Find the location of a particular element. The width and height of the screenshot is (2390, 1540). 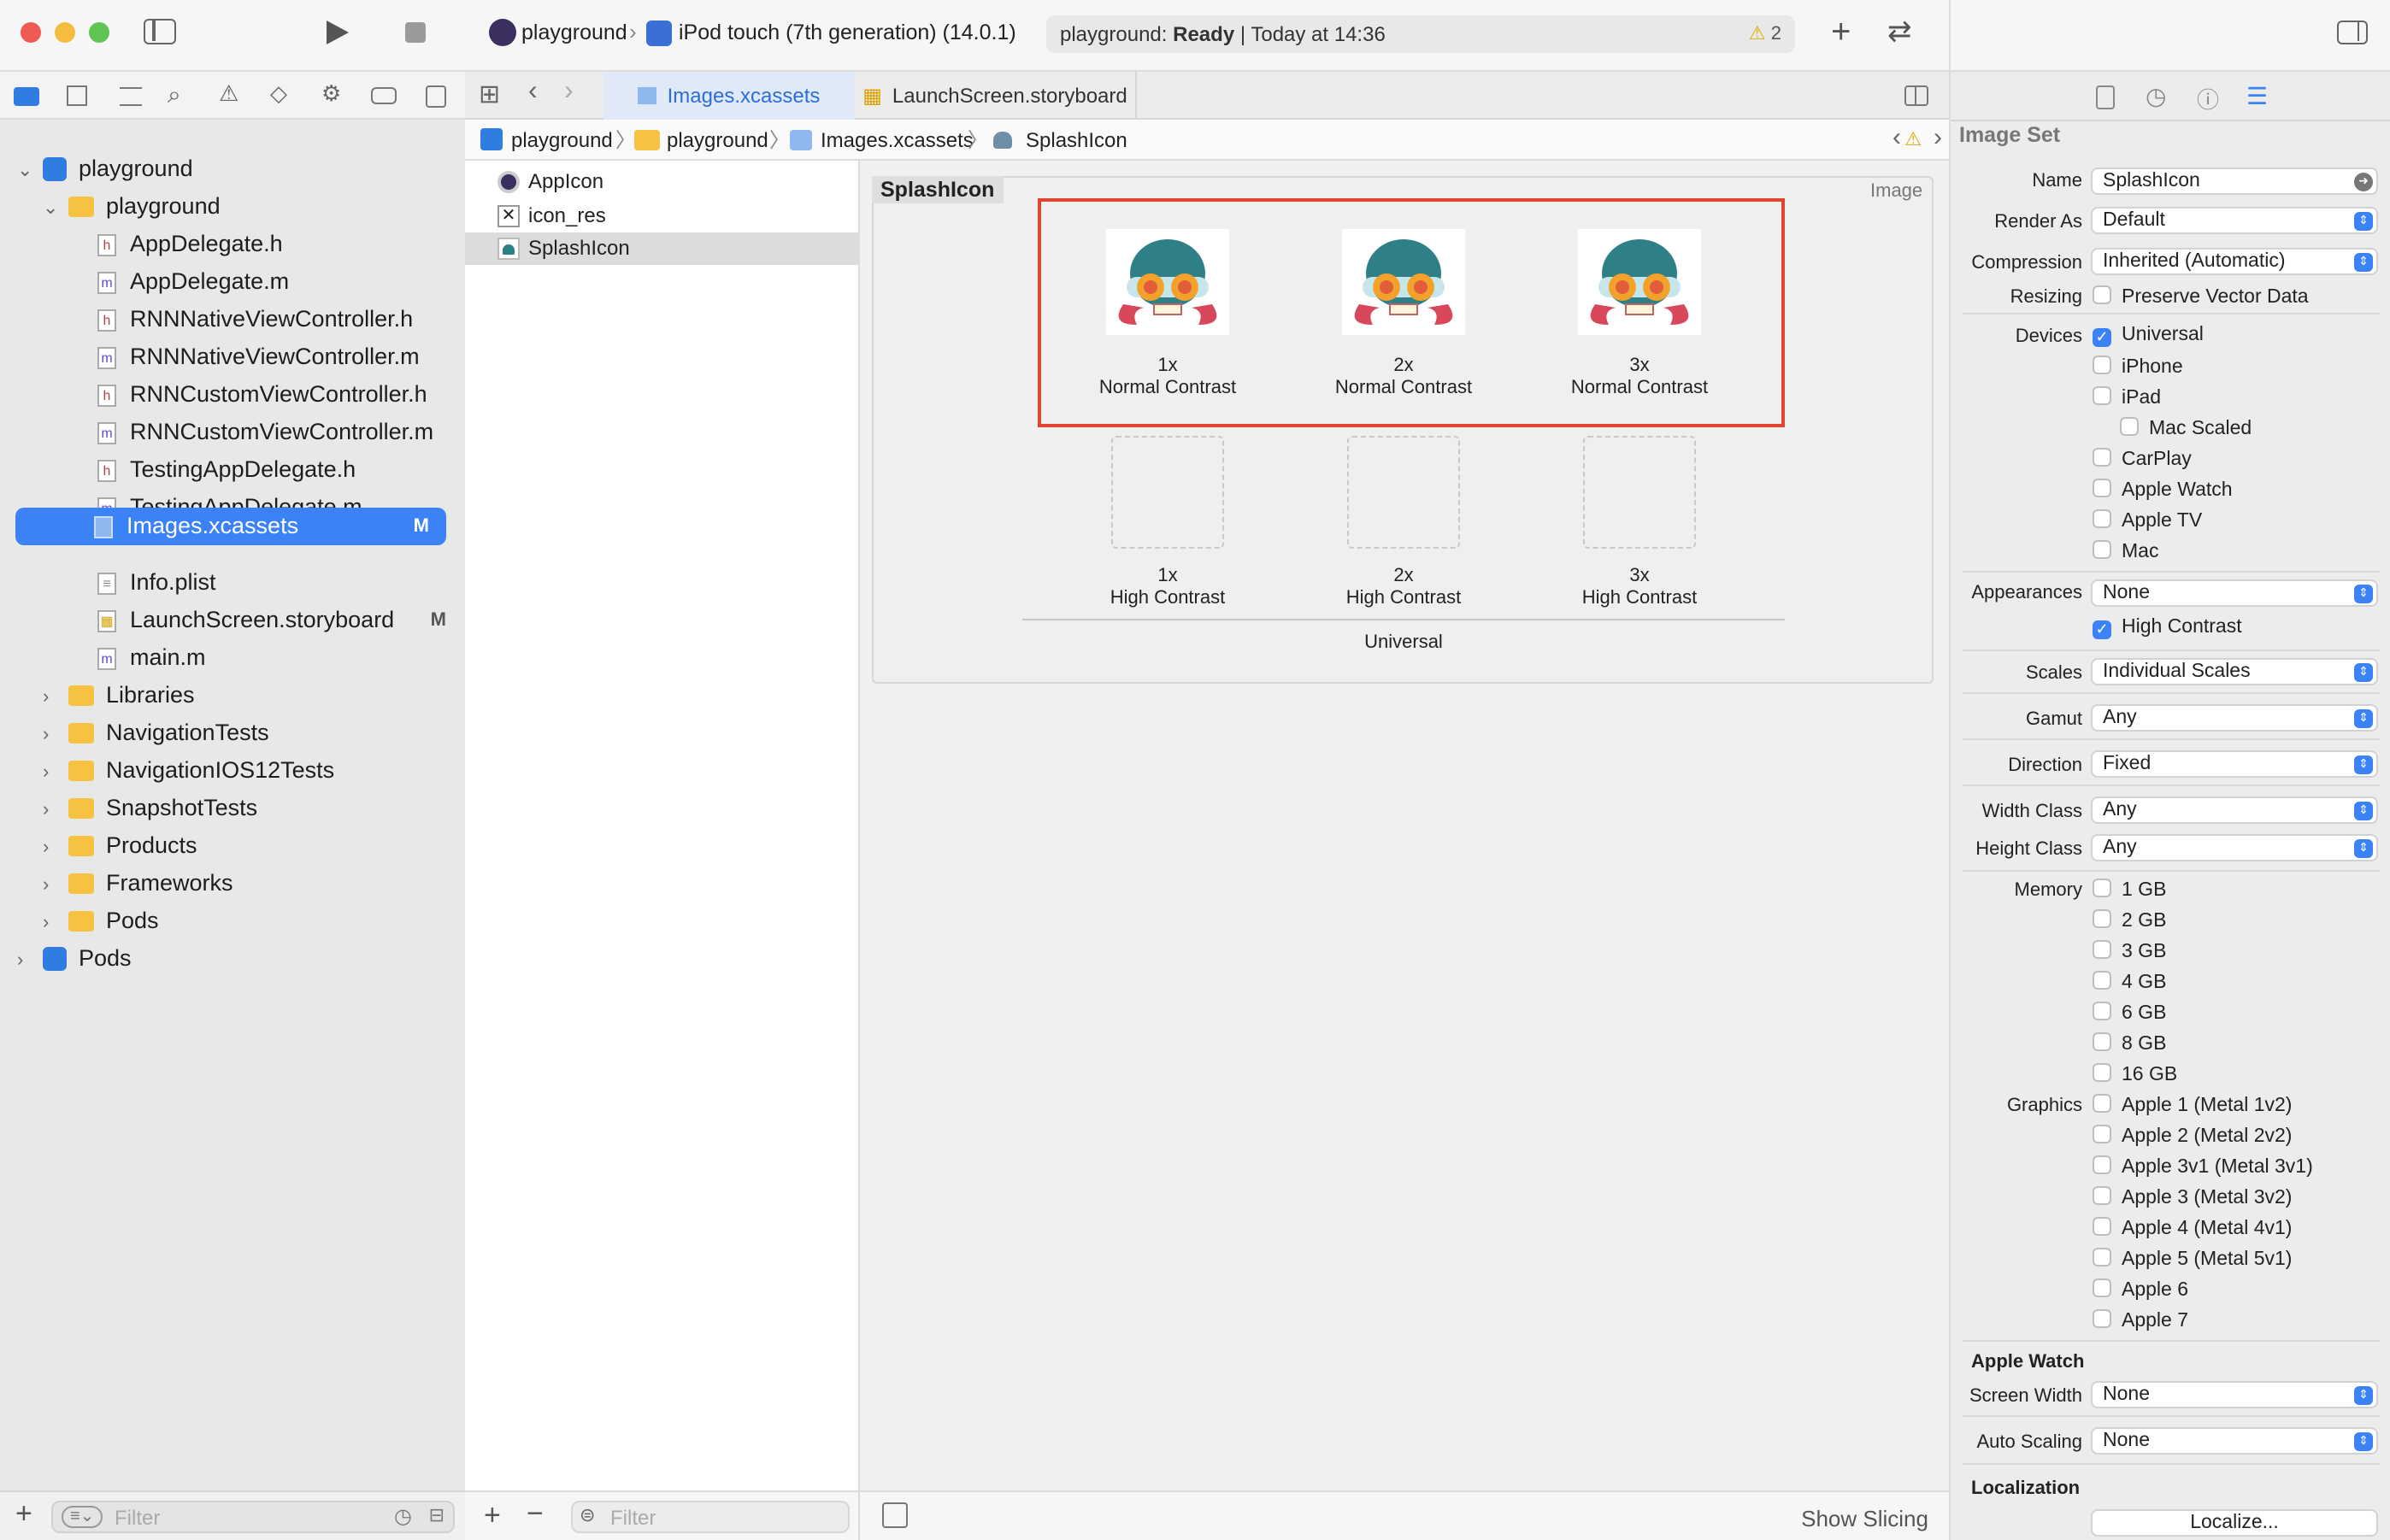

screen-width-select: None ⇕ is located at coordinates (2234, 1394).